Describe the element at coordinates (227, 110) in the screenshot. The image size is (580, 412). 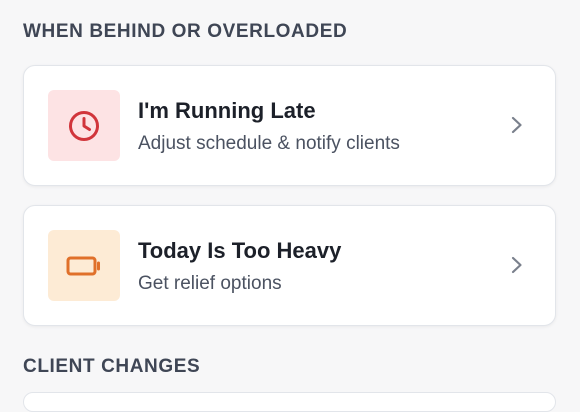
I see `running-late-title: I'm Running Late` at that location.